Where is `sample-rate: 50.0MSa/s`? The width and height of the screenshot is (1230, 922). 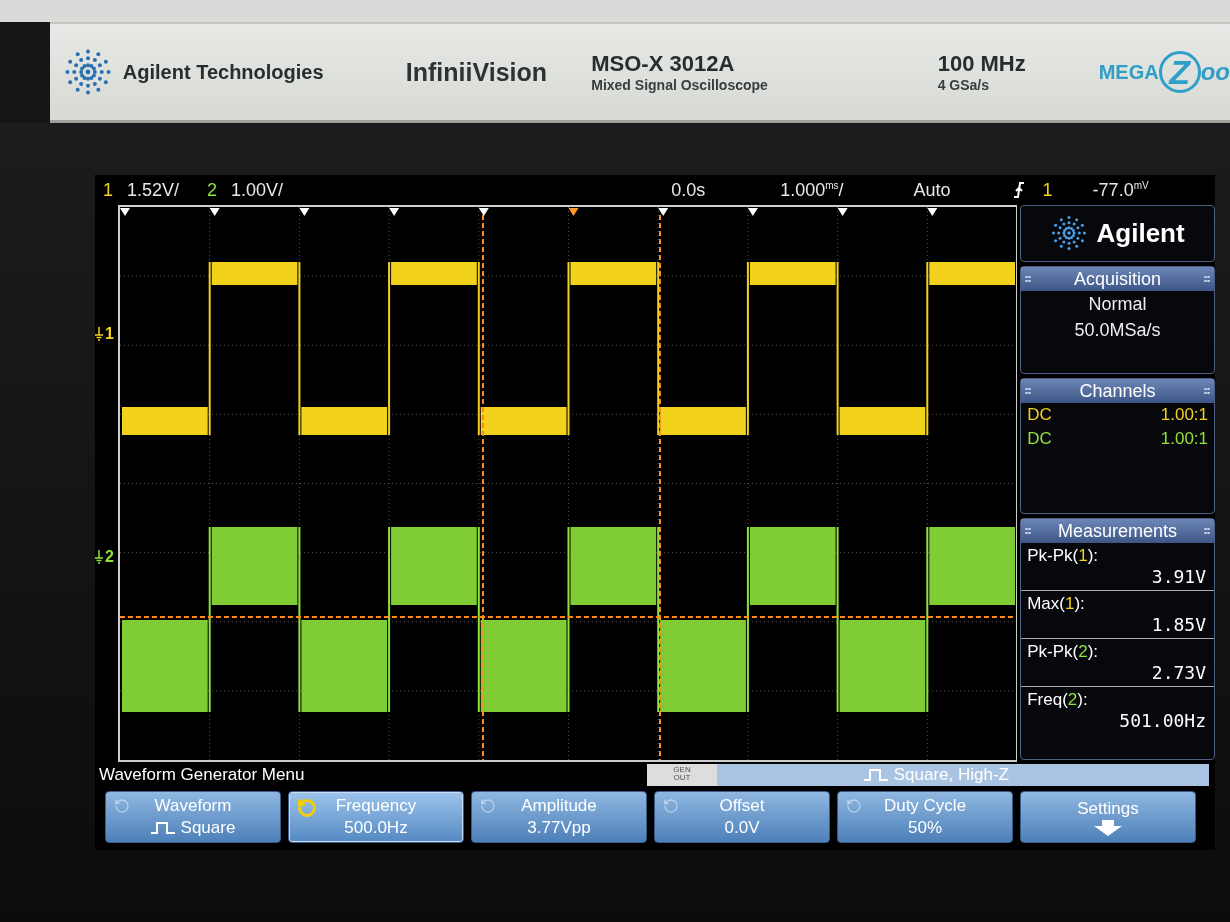 sample-rate: 50.0MSa/s is located at coordinates (1117, 330).